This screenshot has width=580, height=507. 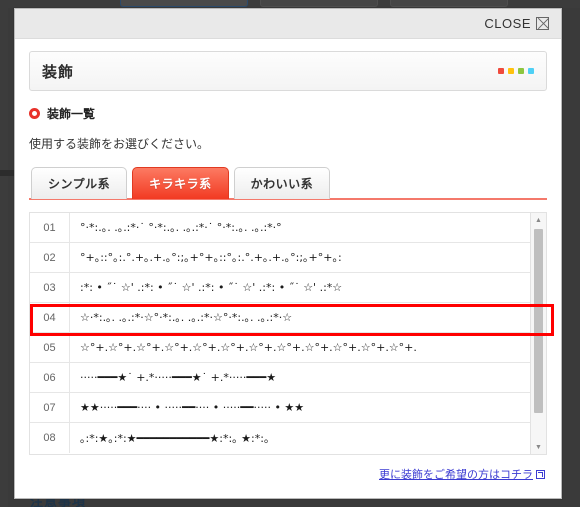 I want to click on table-row: 06 ·····━━━★˙ +.*·····━━━★˙ +.*·····━━━★, so click(x=280, y=378).